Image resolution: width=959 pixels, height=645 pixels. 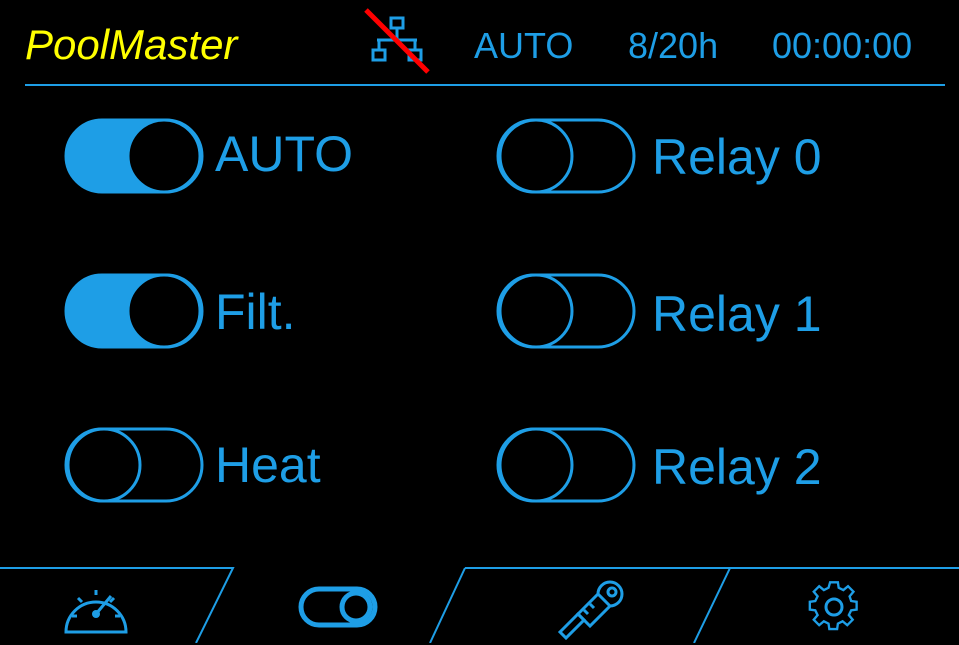 I want to click on nav-tab-calibration, so click(x=592, y=607).